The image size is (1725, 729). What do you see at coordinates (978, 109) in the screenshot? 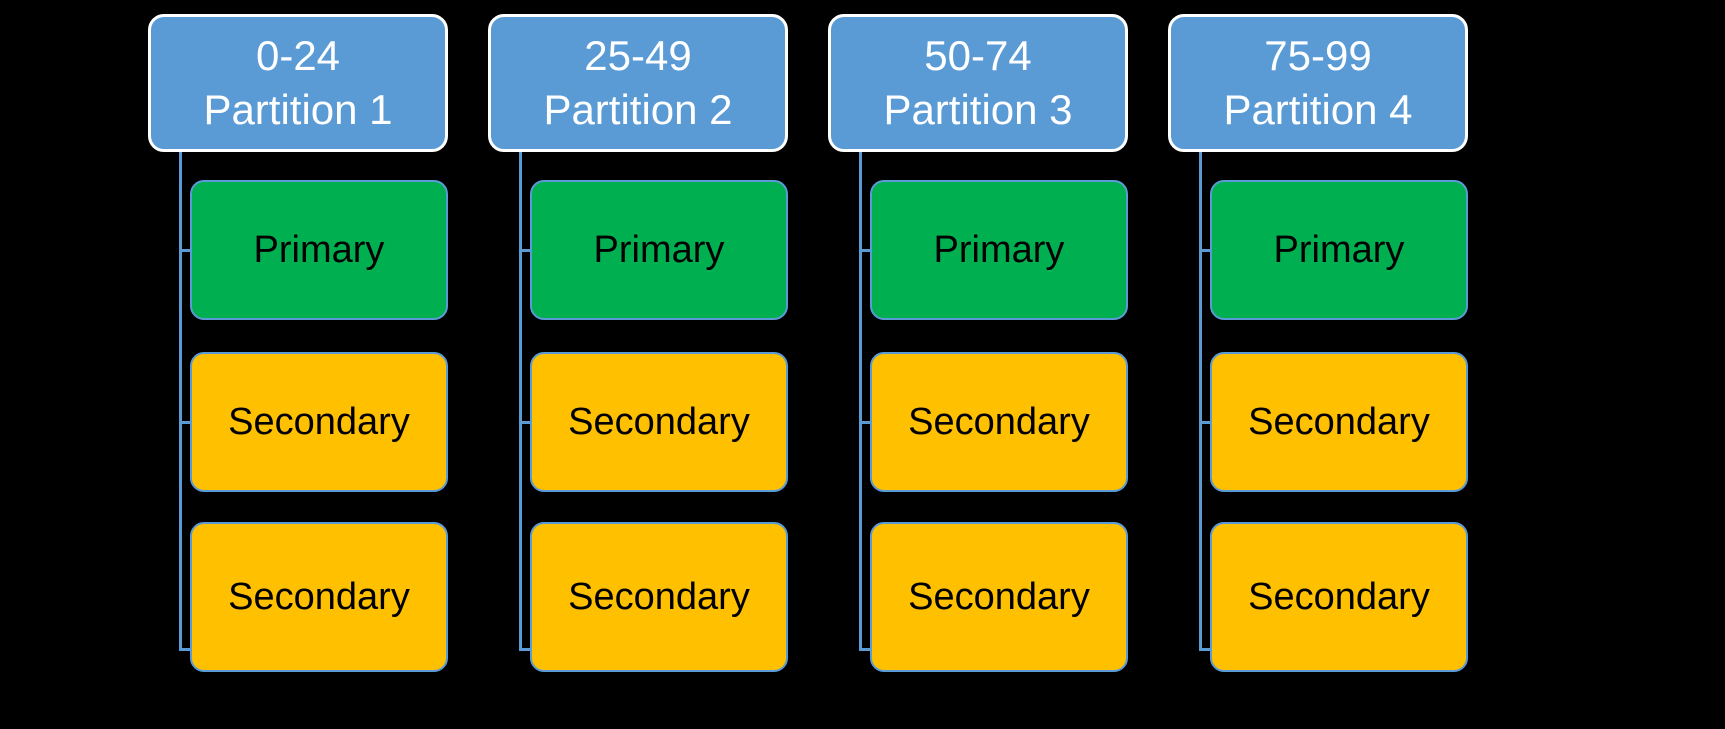
I see `partition-name-3: Partition 3` at bounding box center [978, 109].